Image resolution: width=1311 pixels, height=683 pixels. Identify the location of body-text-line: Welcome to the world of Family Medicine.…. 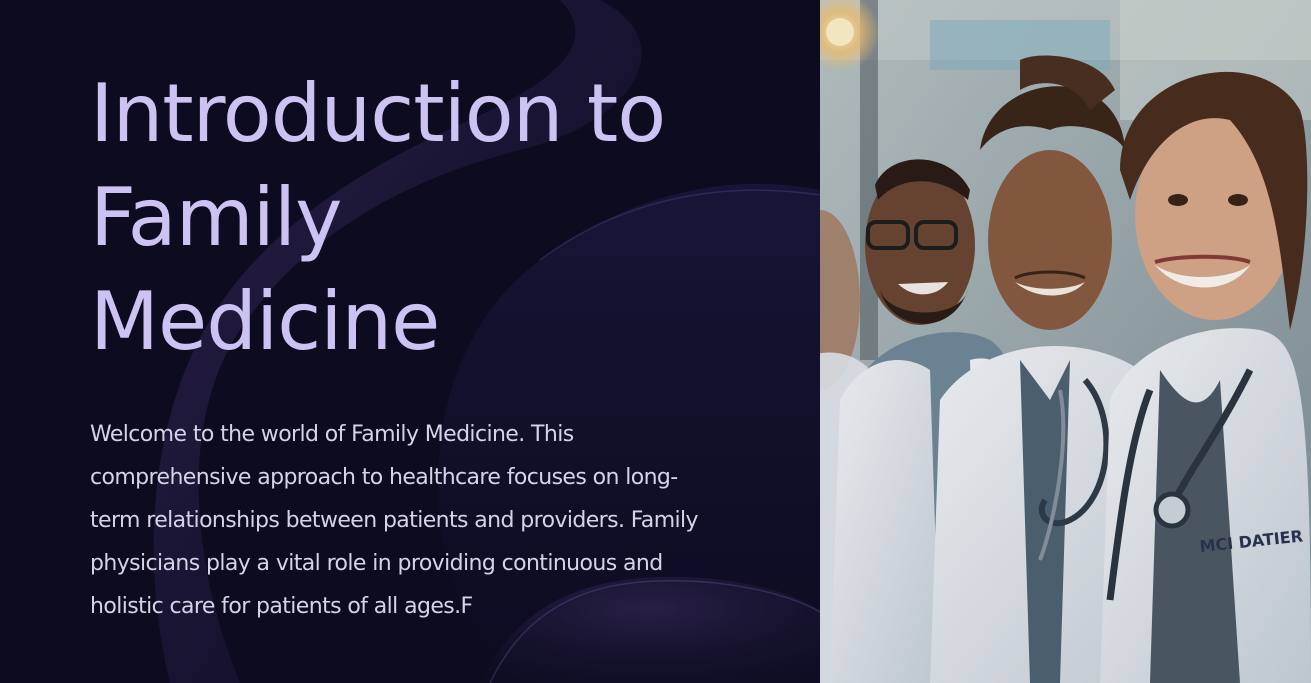
(332, 434).